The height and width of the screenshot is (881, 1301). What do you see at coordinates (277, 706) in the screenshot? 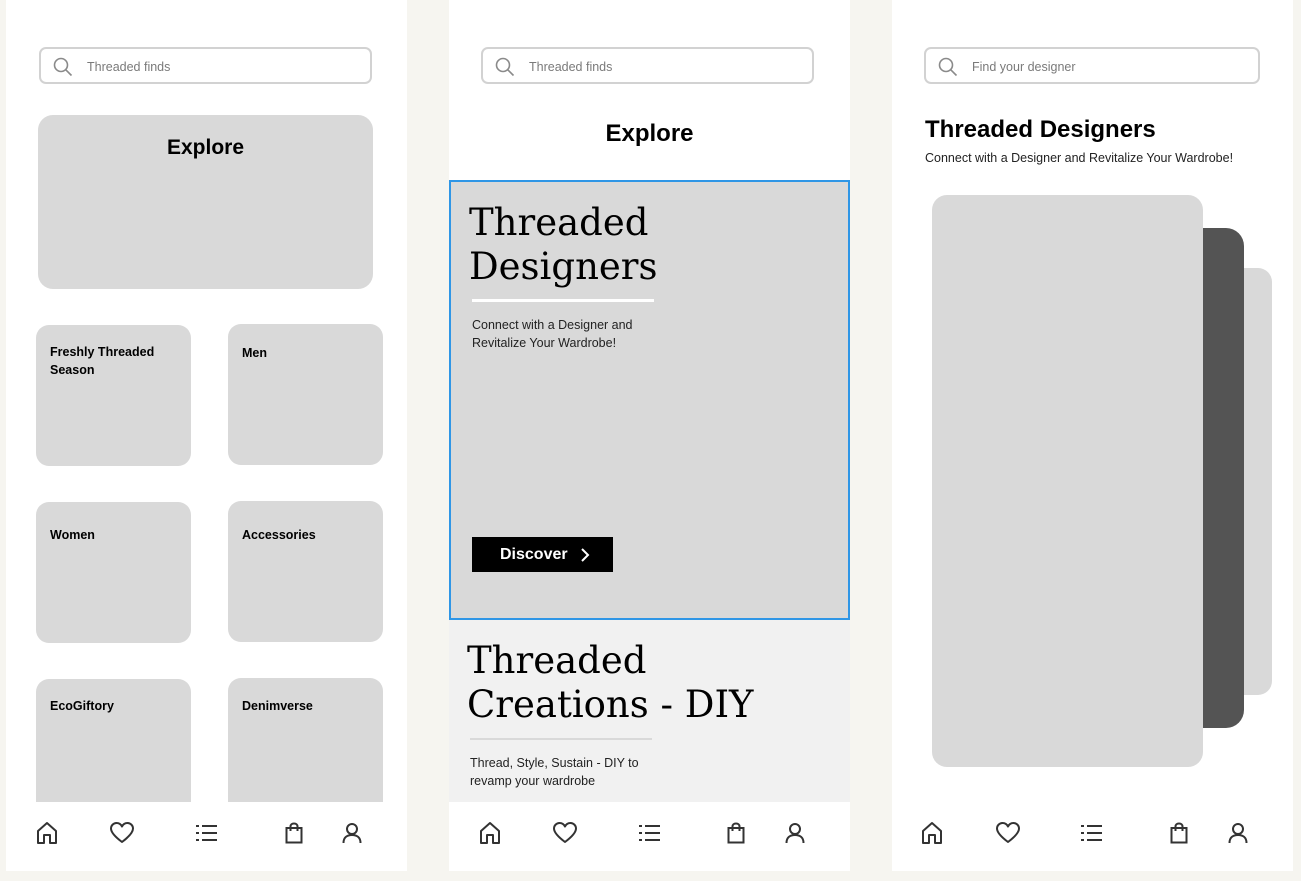
I see `category-label: Denimverse` at bounding box center [277, 706].